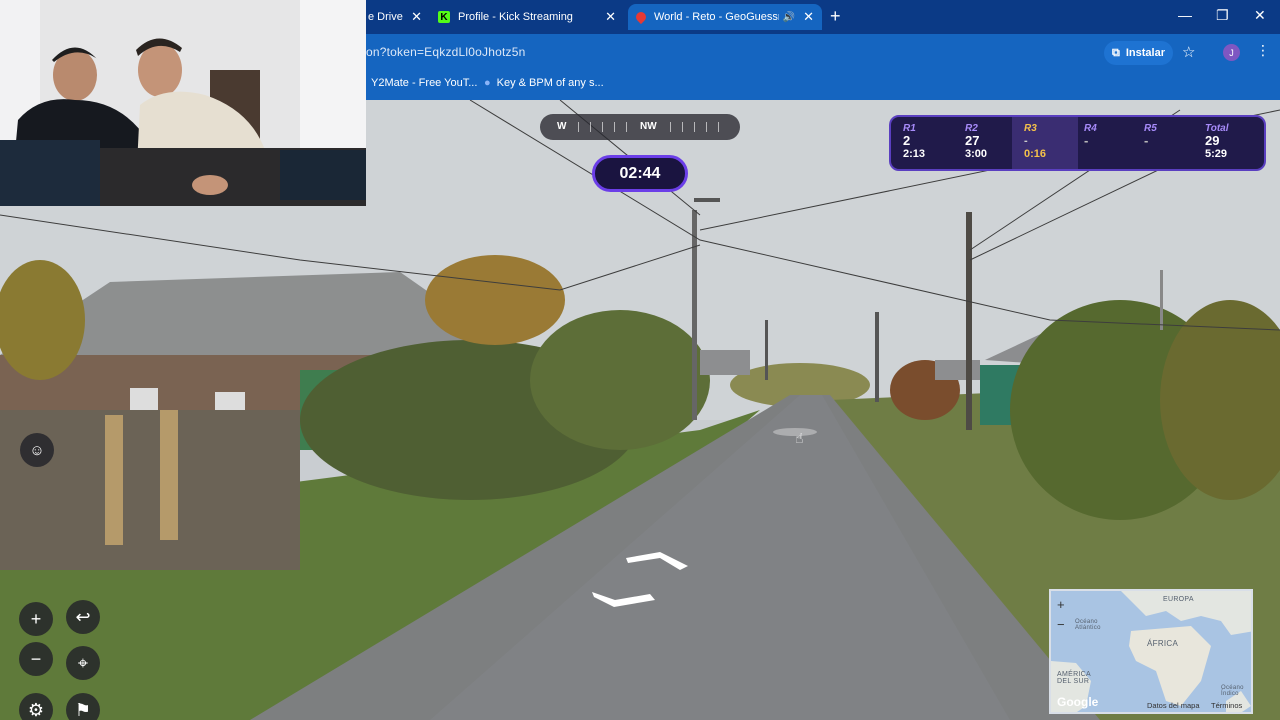 This screenshot has height=720, width=1280. I want to click on tab-drive: e Drive ✕, so click(395, 17).